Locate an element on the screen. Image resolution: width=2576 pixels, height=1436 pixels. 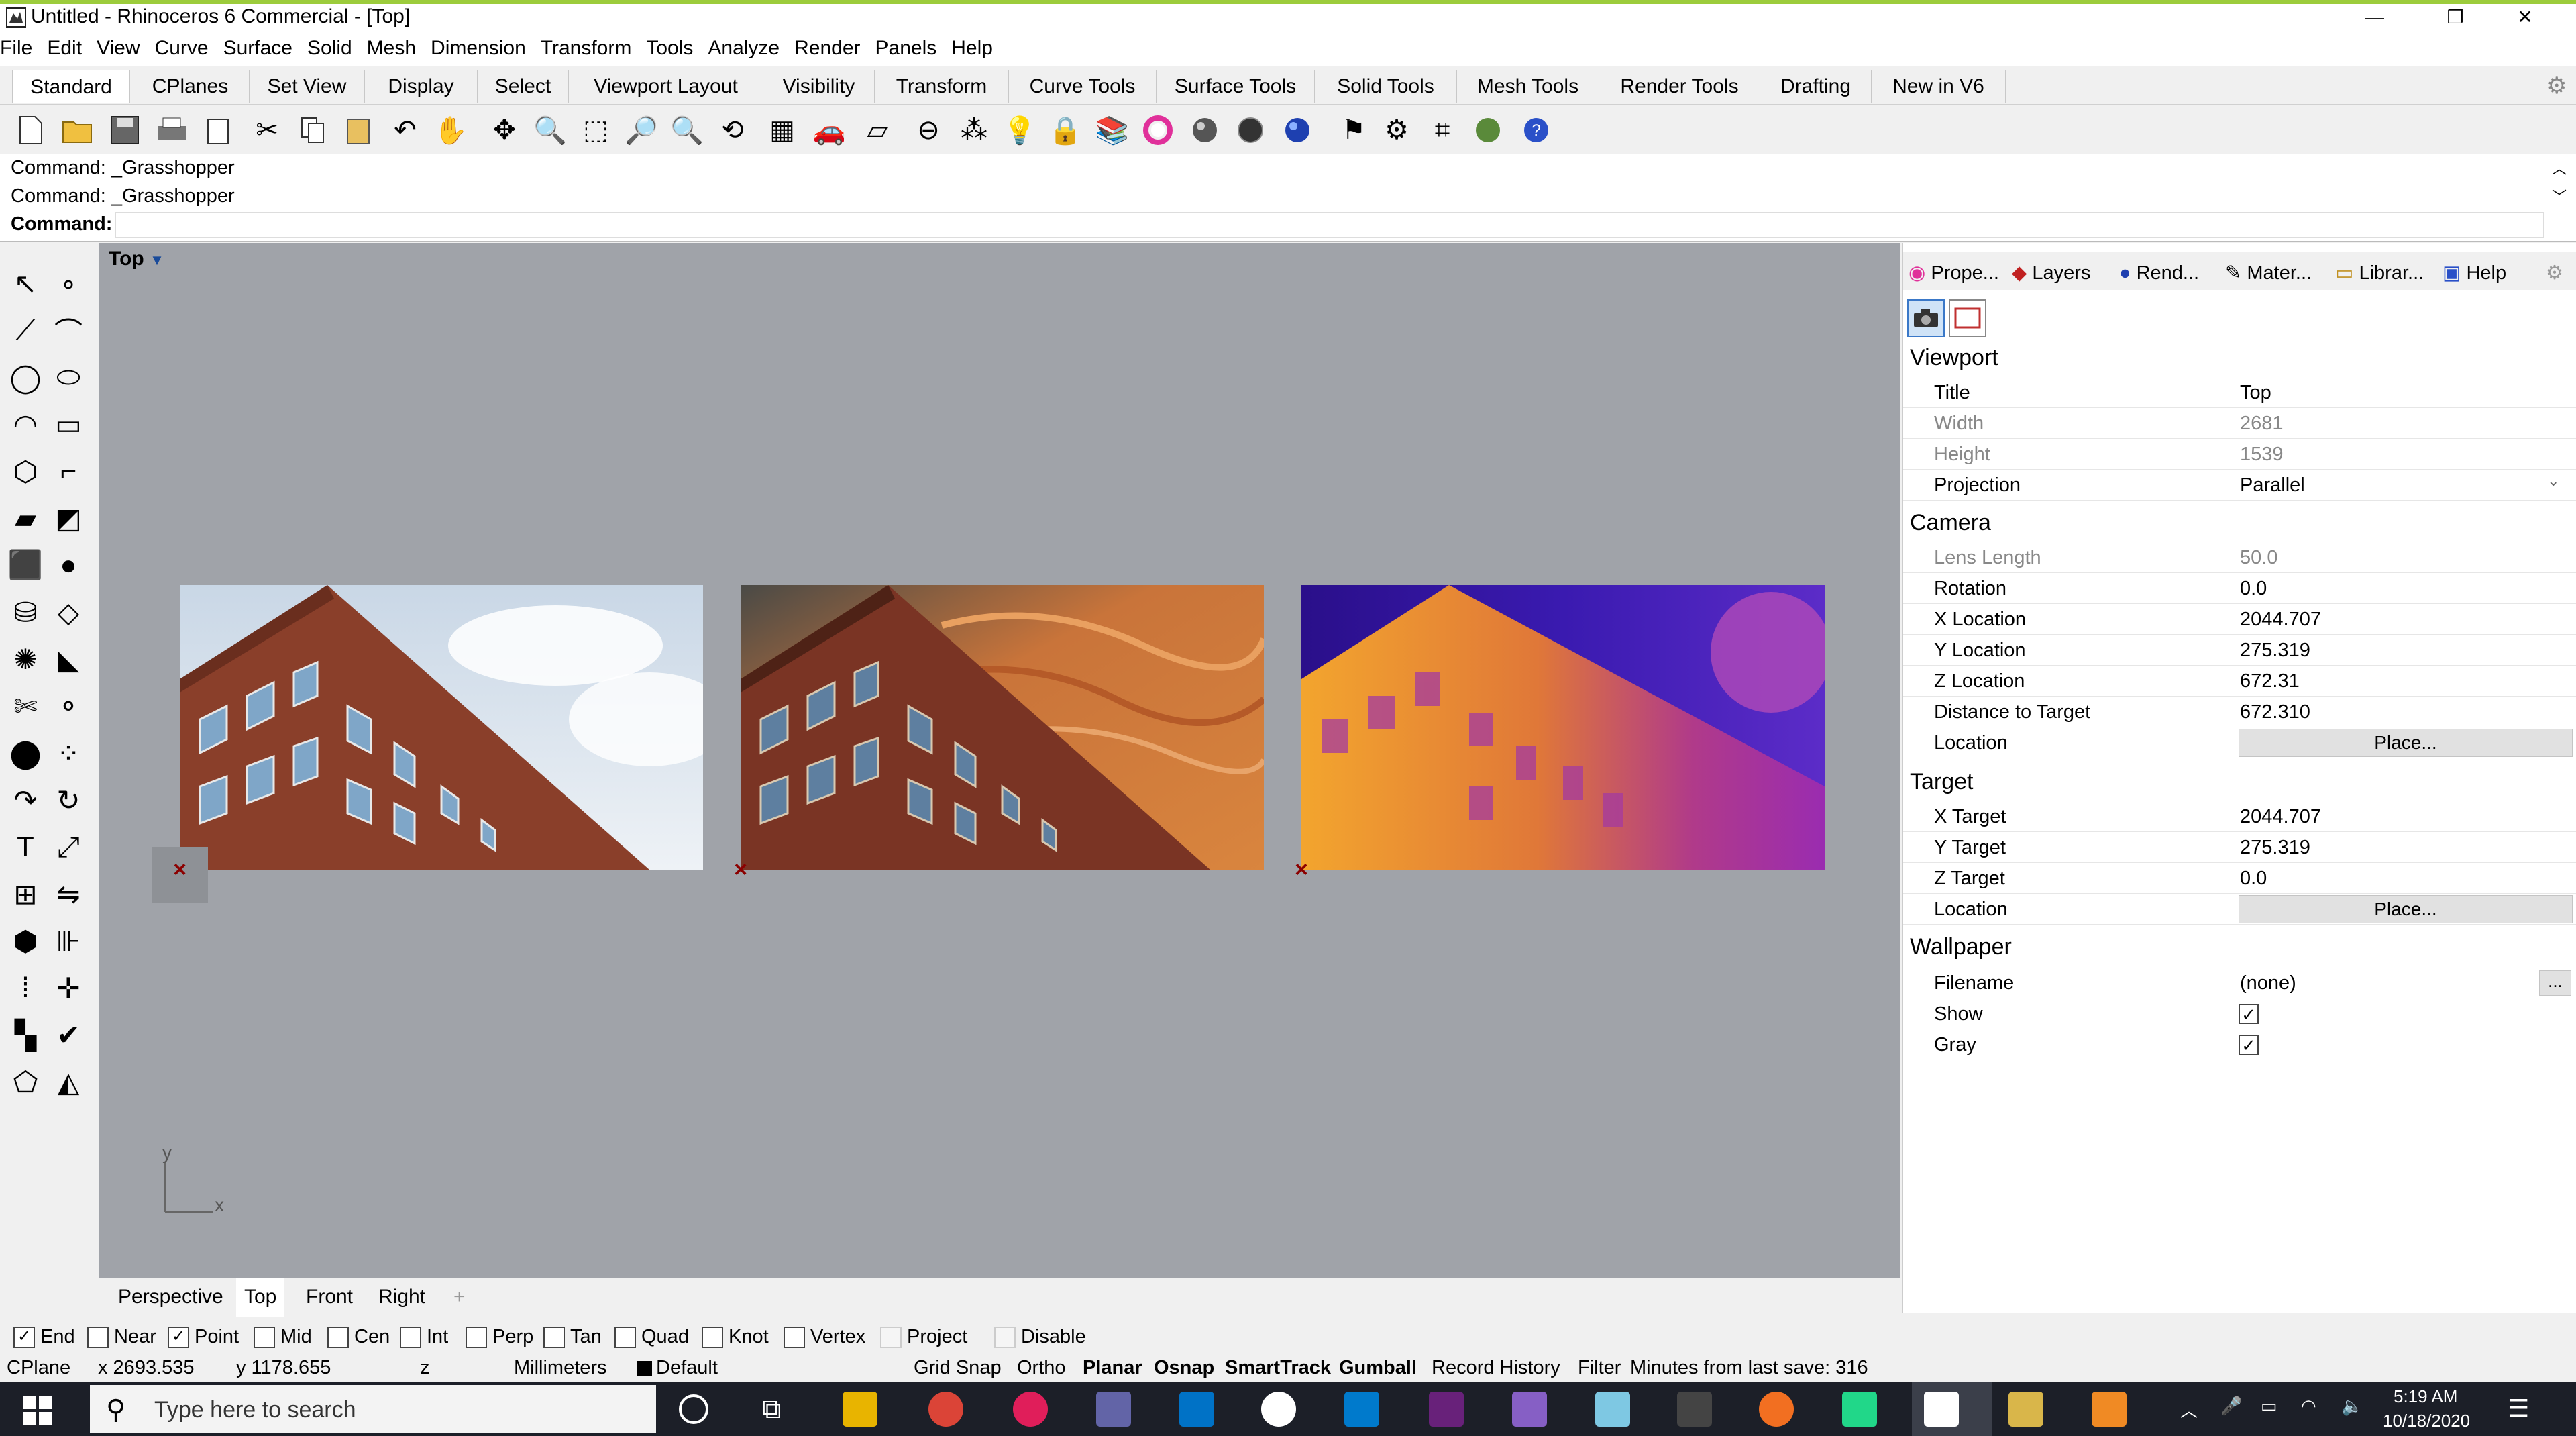
projection-dropdown: Parallel is located at coordinates (2272, 485).